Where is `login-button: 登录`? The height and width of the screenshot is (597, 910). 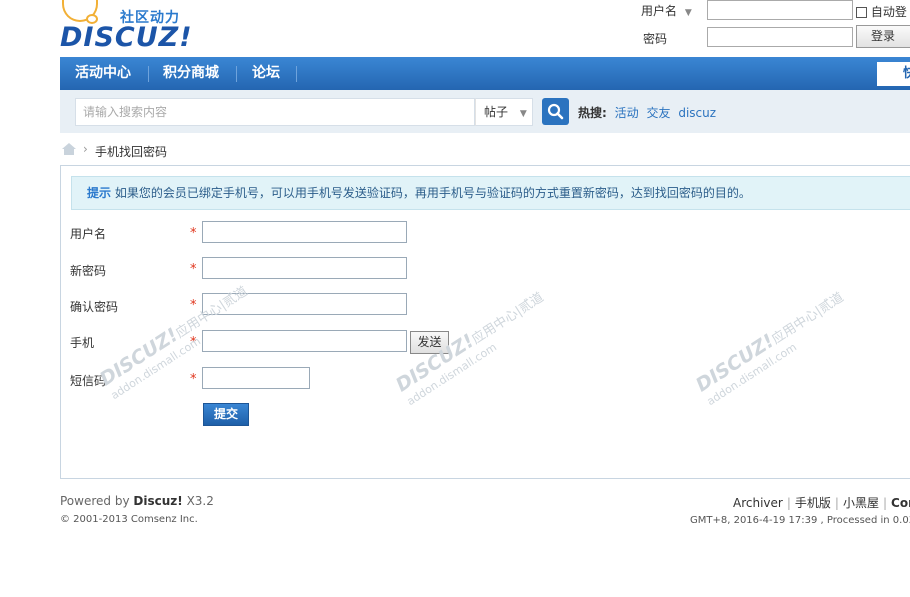 login-button: 登录 is located at coordinates (883, 36).